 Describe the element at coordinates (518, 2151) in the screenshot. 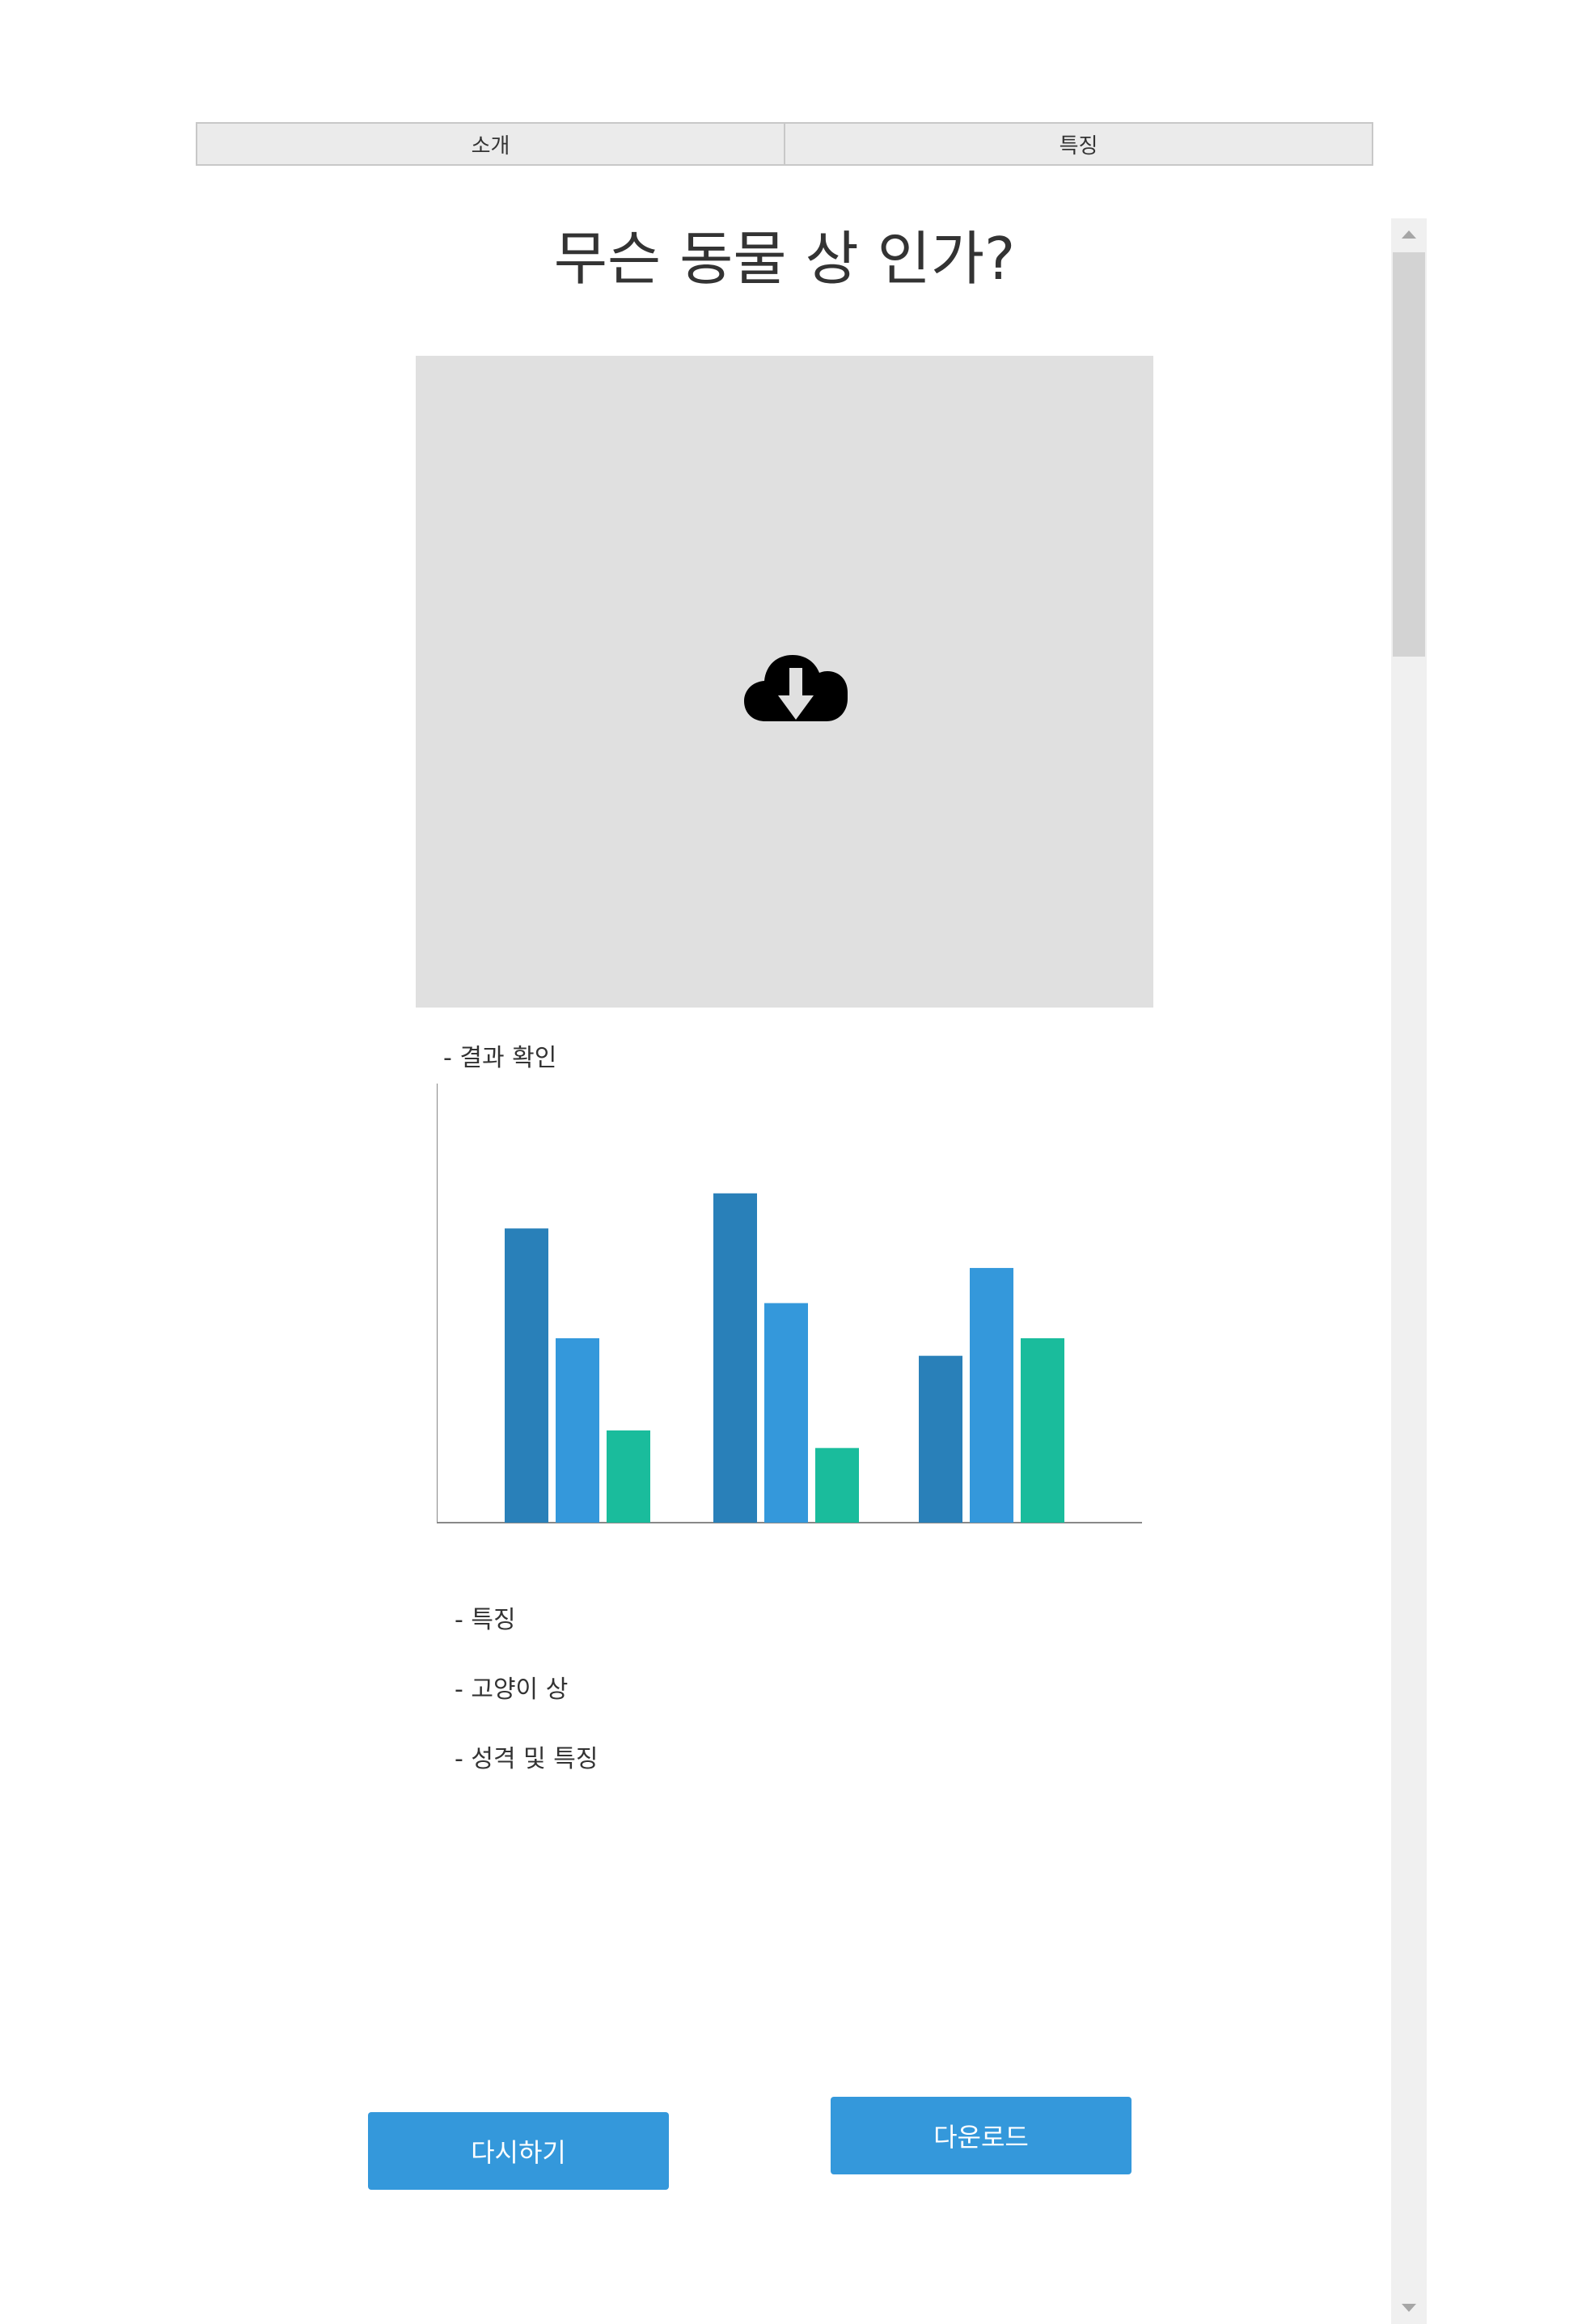

I see `retry-button: 다시하기` at that location.